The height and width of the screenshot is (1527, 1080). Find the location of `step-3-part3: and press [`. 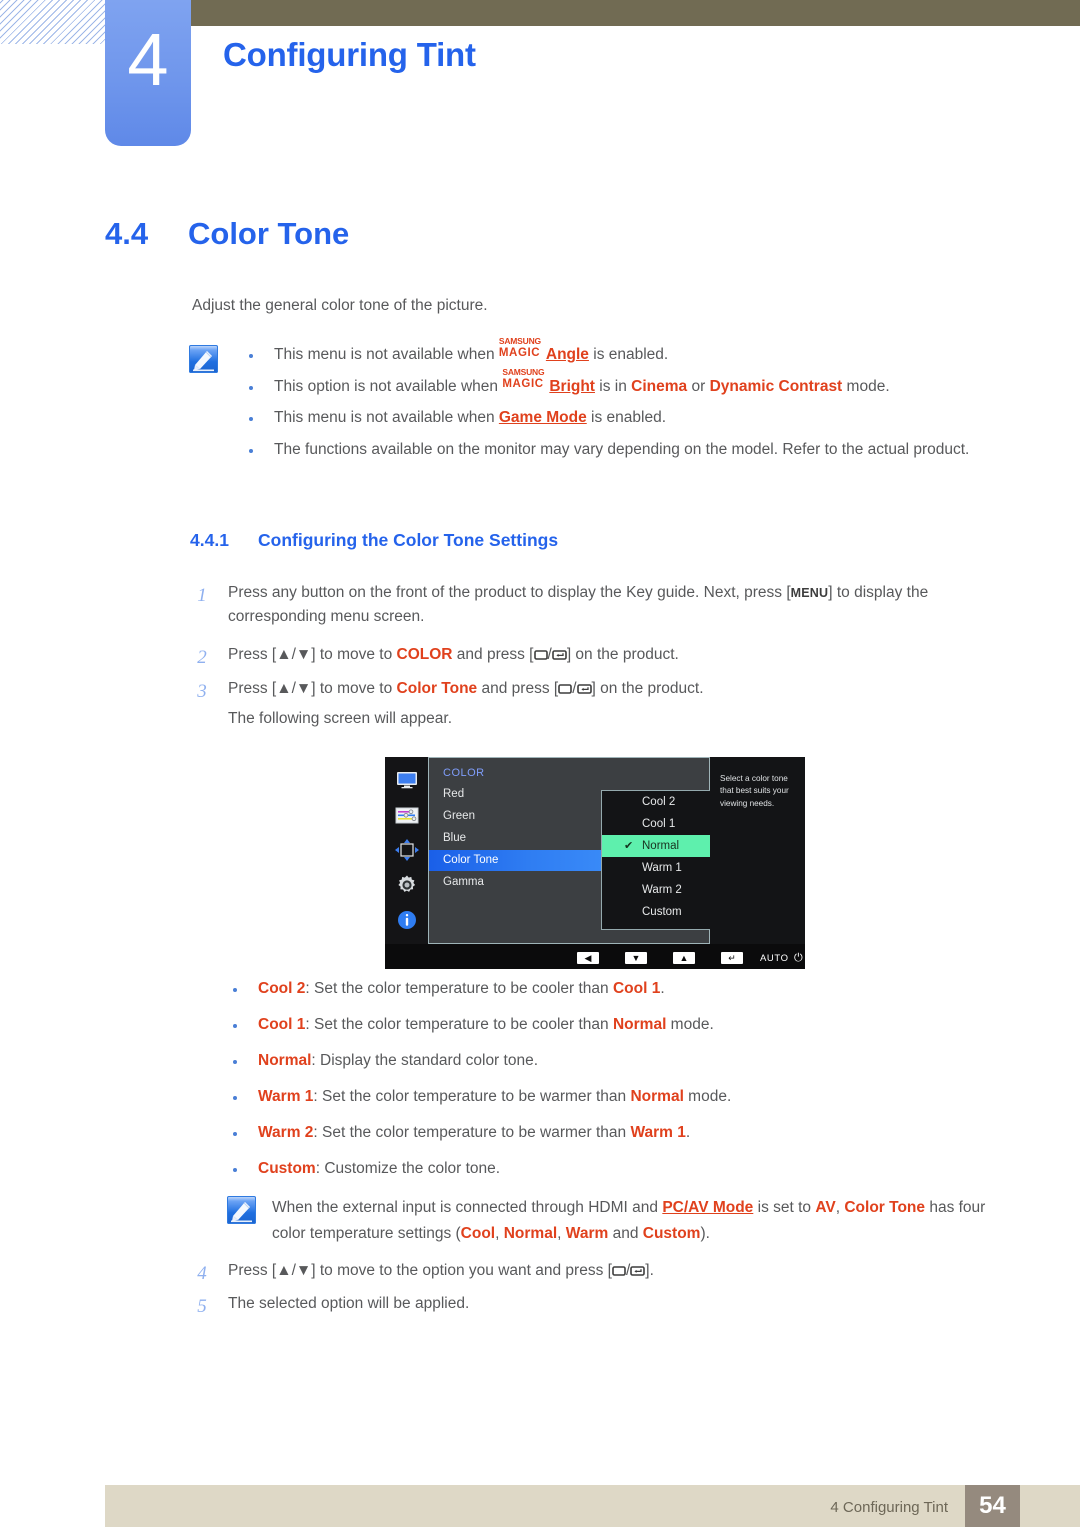

step-3-part3: and press [ is located at coordinates (518, 688).